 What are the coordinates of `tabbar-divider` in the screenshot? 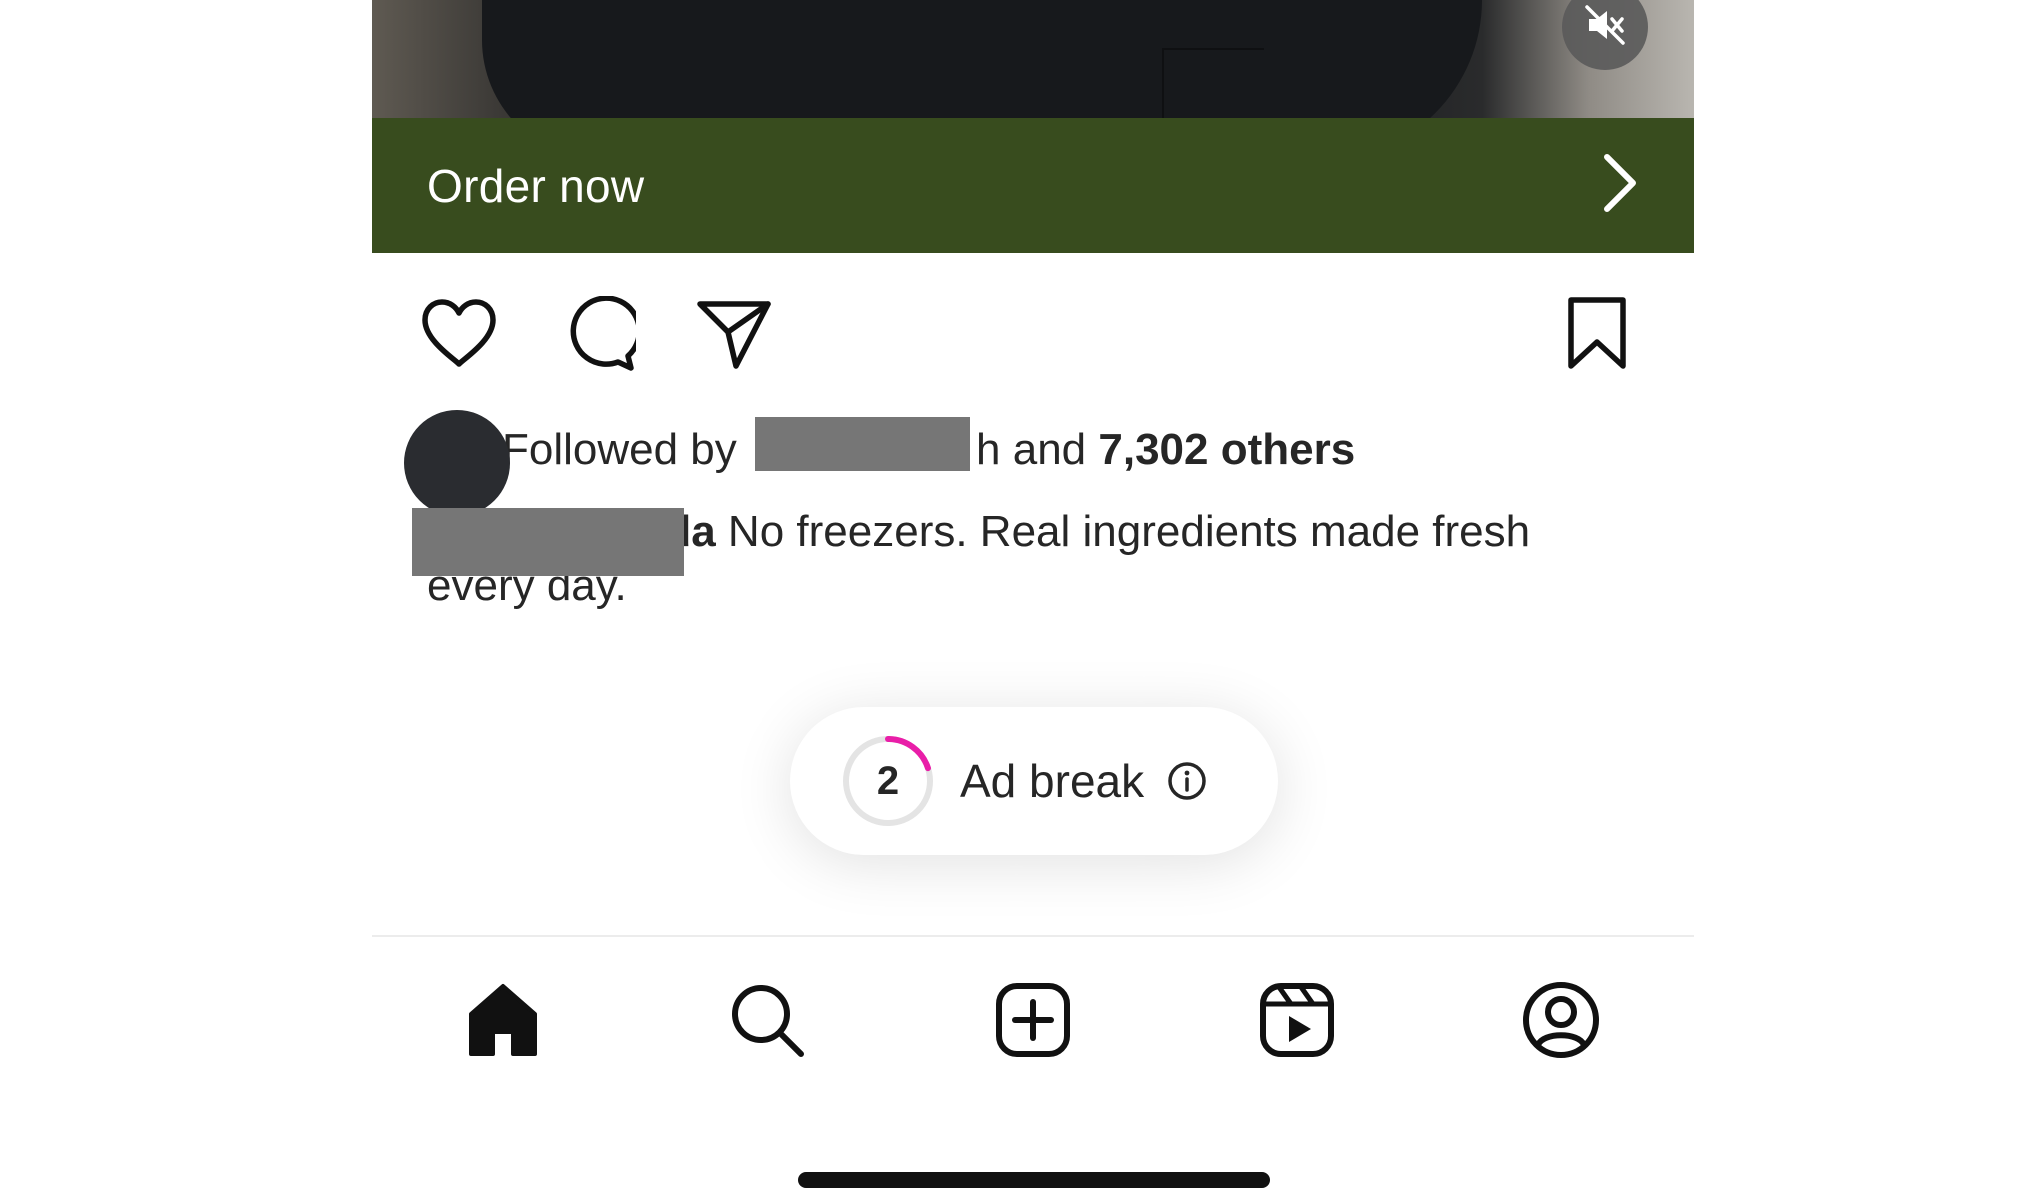 It's located at (1033, 936).